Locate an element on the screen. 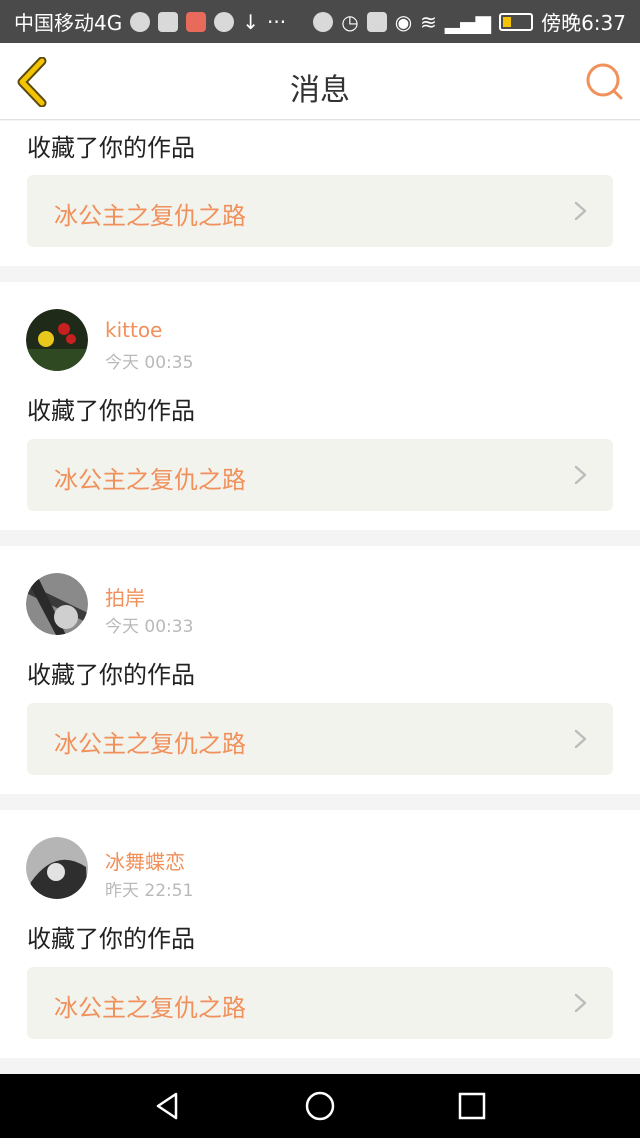 The height and width of the screenshot is (1138, 640). username: 冰舞蝶恋 is located at coordinates (145, 860).